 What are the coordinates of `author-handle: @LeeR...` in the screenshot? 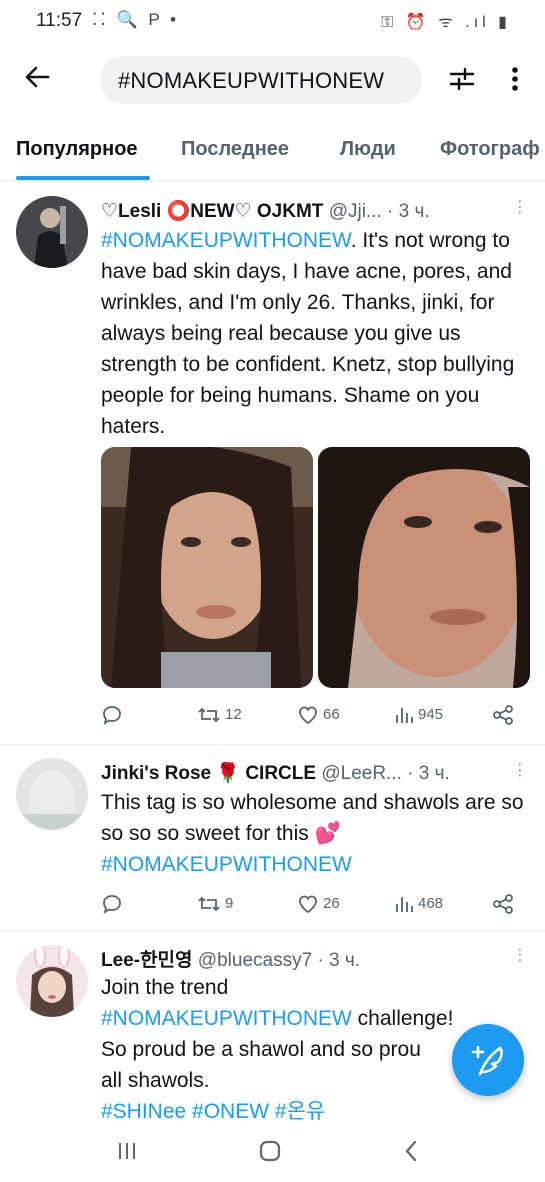 It's located at (361, 773).